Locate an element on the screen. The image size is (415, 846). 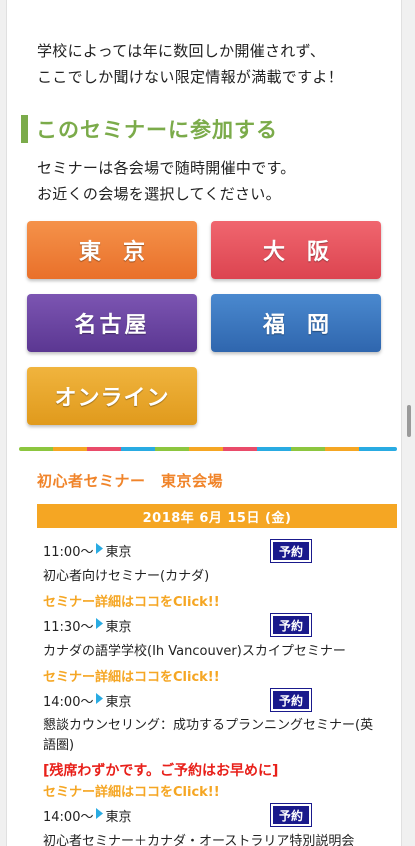
intro-line-1: 学校によっては年に数回しか開催されず、 is located at coordinates (181, 51).